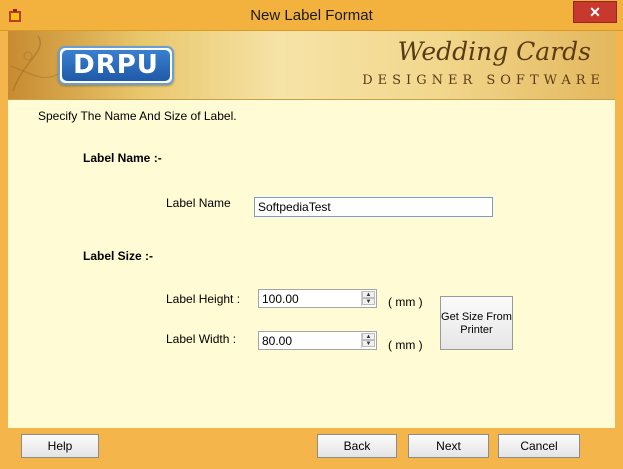 The height and width of the screenshot is (469, 623). What do you see at coordinates (118, 256) in the screenshot?
I see `label-size-heading: Label Size :-` at bounding box center [118, 256].